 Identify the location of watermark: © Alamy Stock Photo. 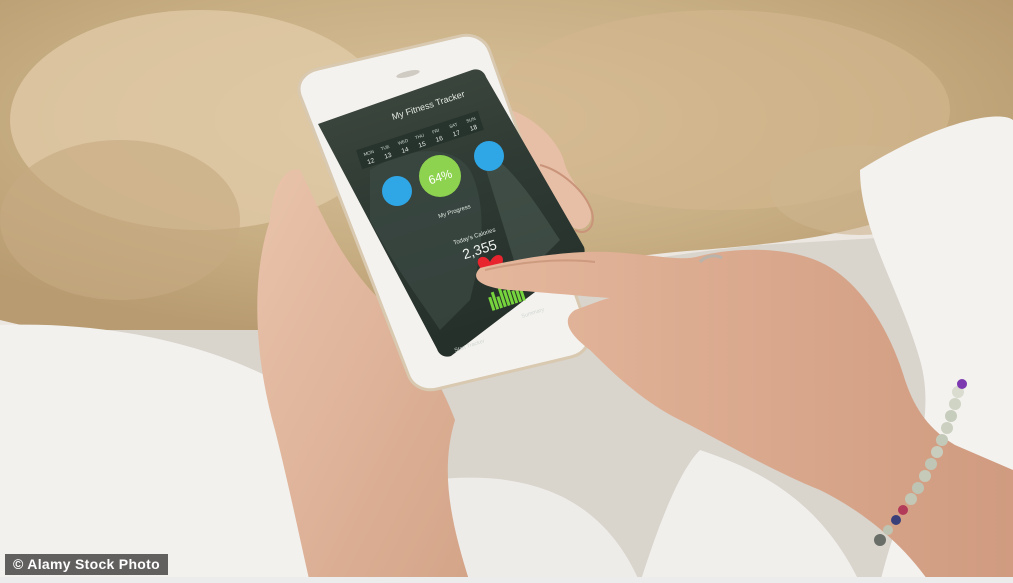
(86, 564).